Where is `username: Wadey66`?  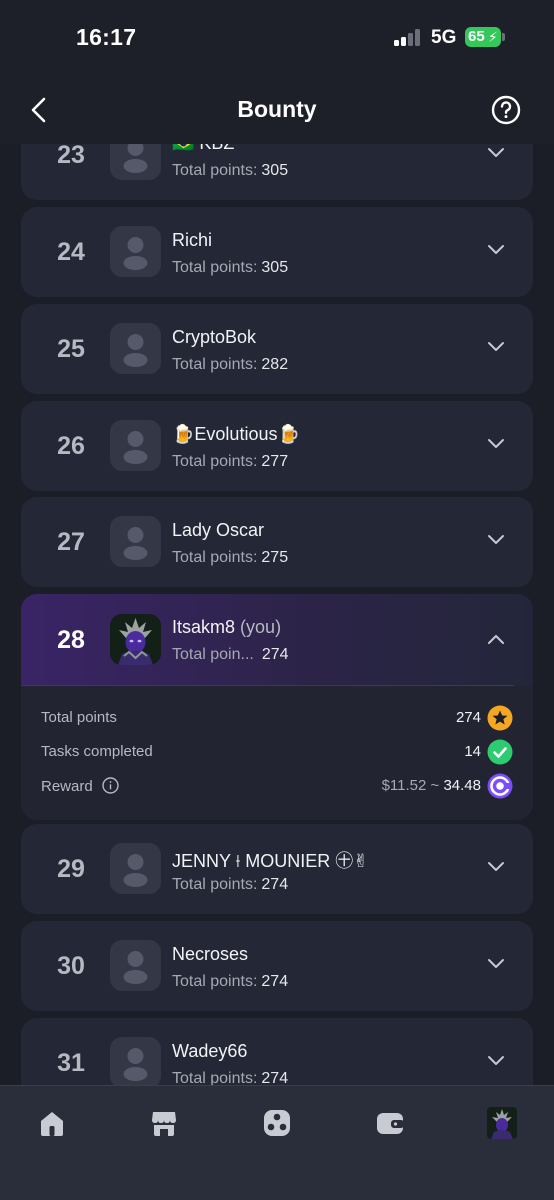 username: Wadey66 is located at coordinates (210, 1051).